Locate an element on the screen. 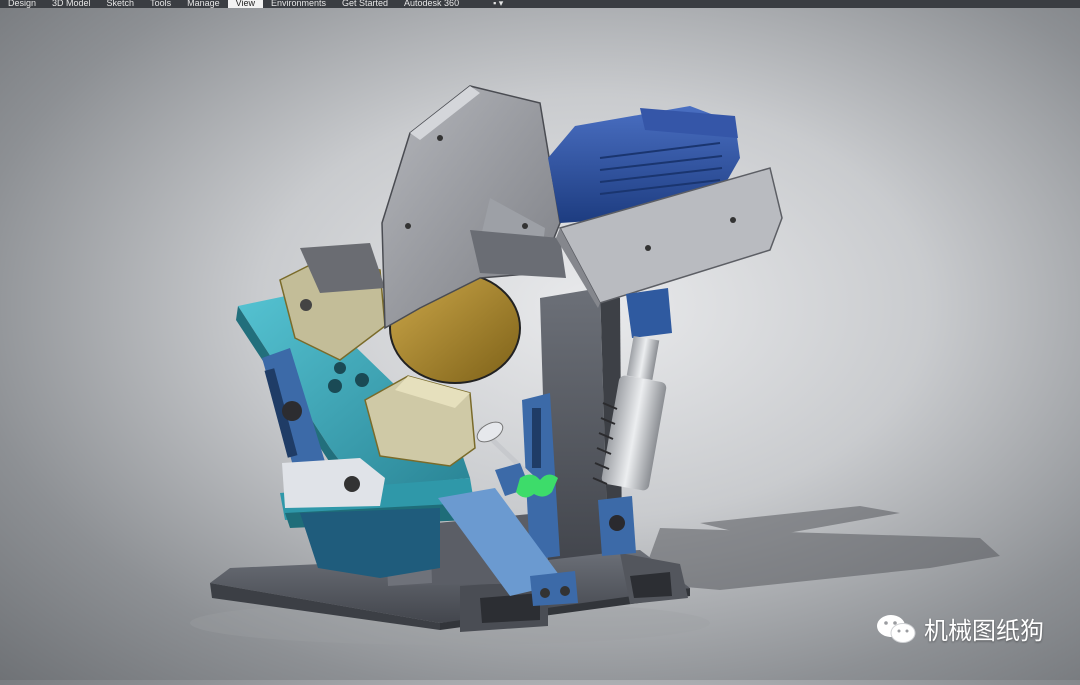  tab-design: Design is located at coordinates (22, 4).